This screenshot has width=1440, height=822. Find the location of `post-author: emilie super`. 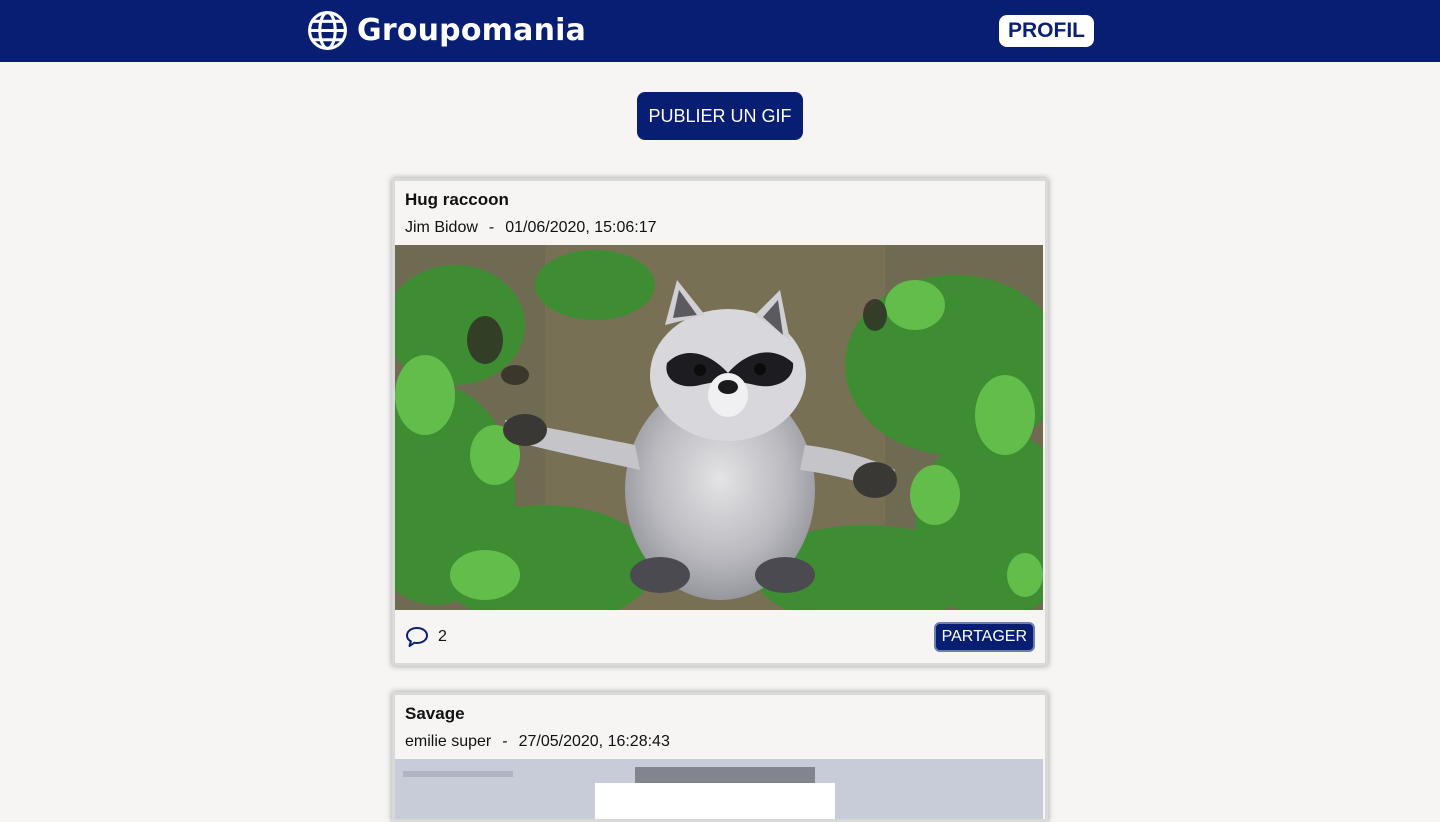

post-author: emilie super is located at coordinates (448, 741).